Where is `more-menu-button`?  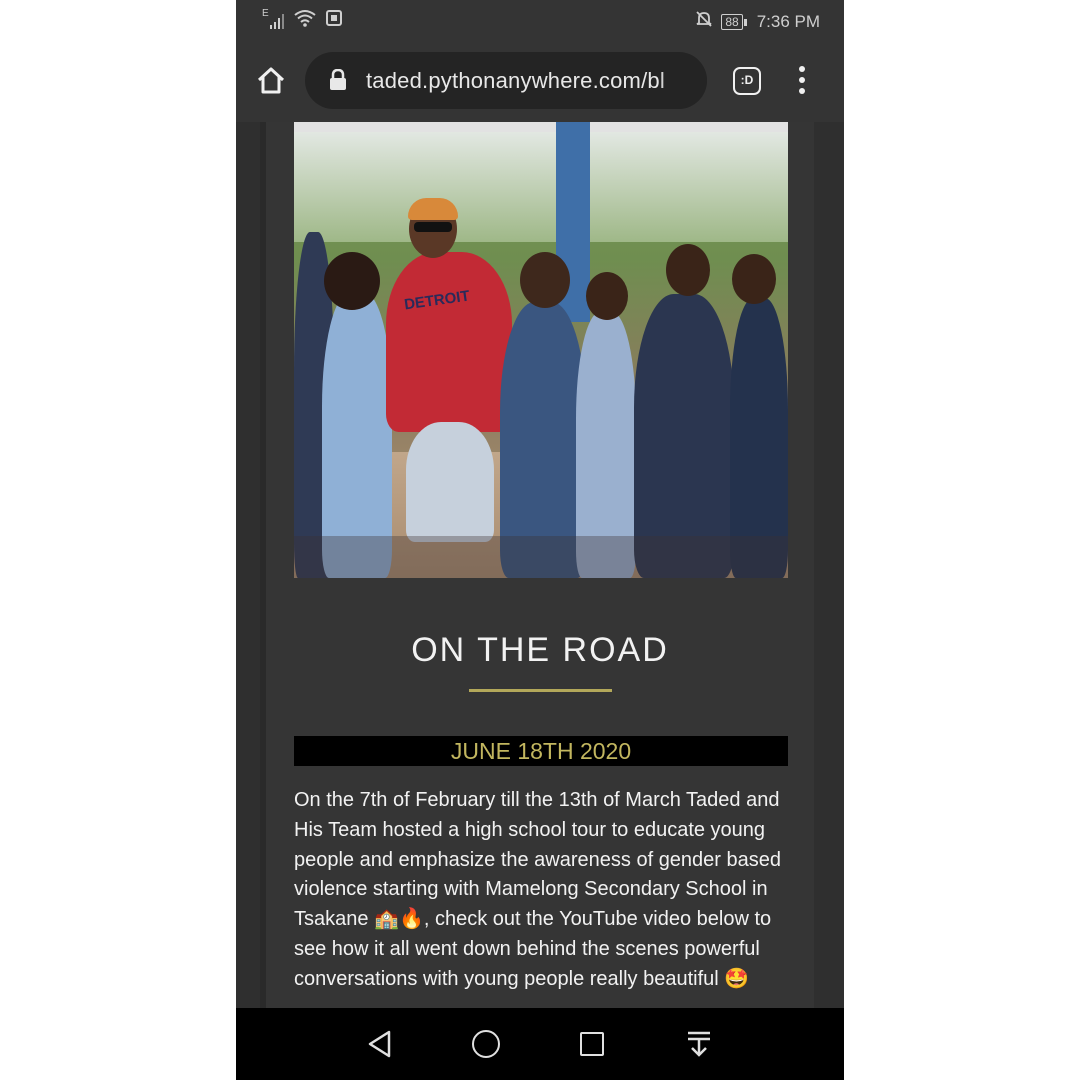
more-menu-button is located at coordinates (802, 81).